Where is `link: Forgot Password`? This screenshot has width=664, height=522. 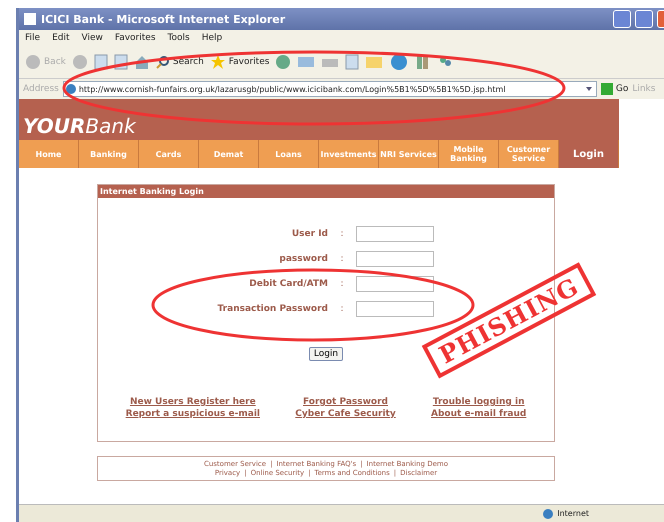 link: Forgot Password is located at coordinates (345, 402).